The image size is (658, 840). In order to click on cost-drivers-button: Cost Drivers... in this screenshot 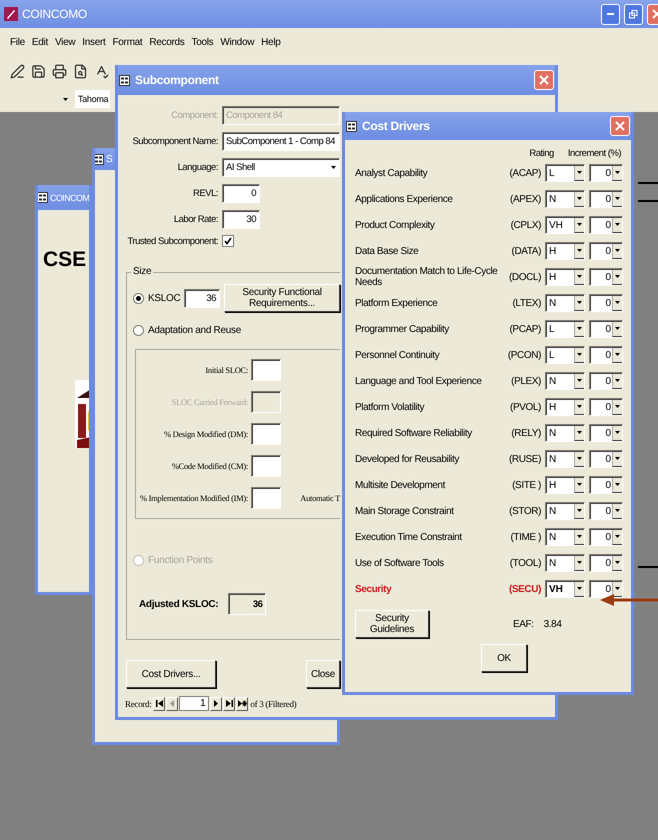, I will do `click(171, 674)`.